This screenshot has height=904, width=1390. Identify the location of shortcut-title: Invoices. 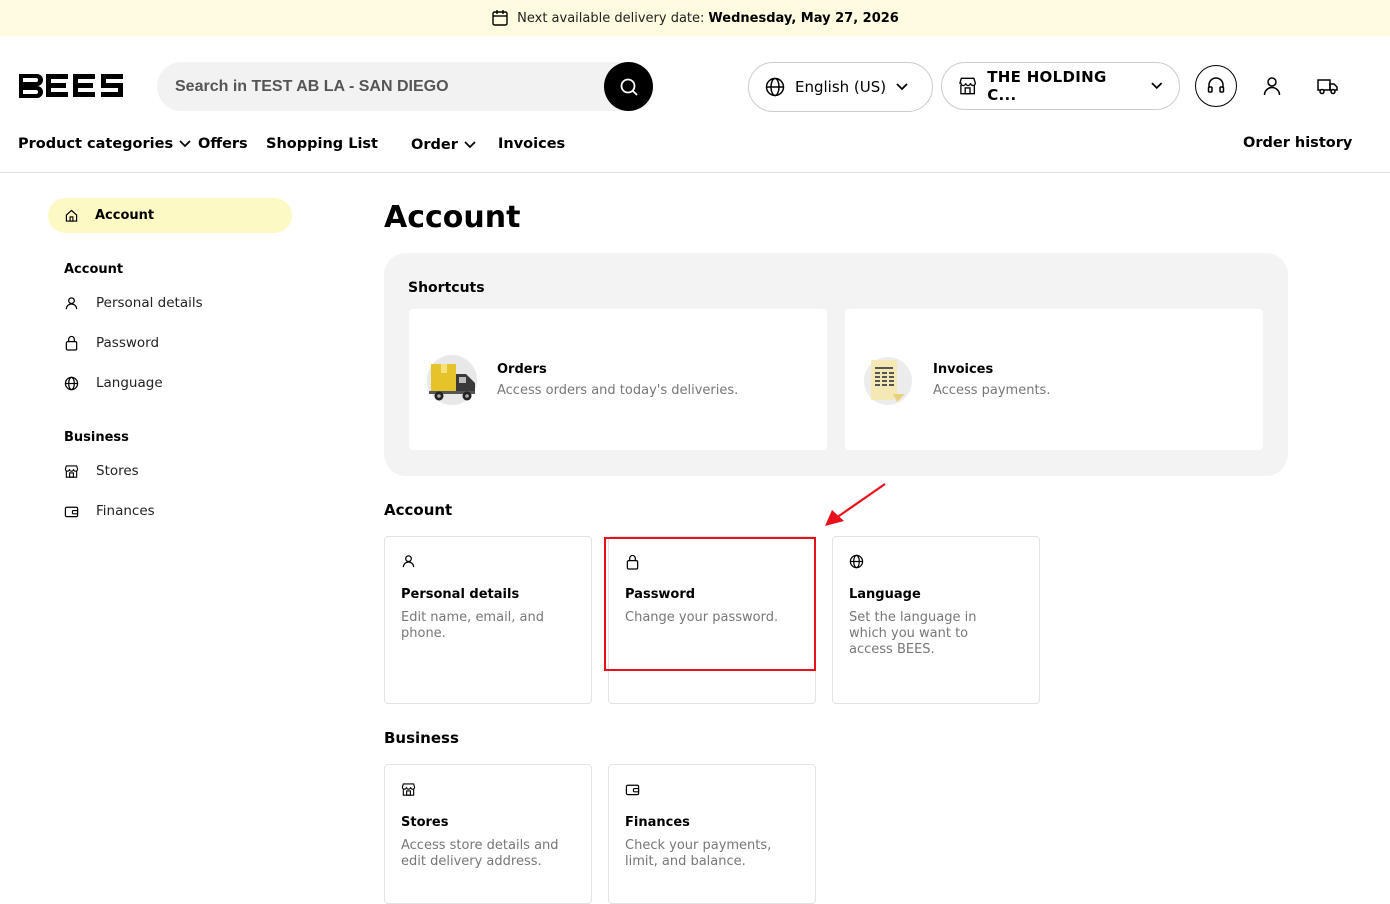
(963, 369).